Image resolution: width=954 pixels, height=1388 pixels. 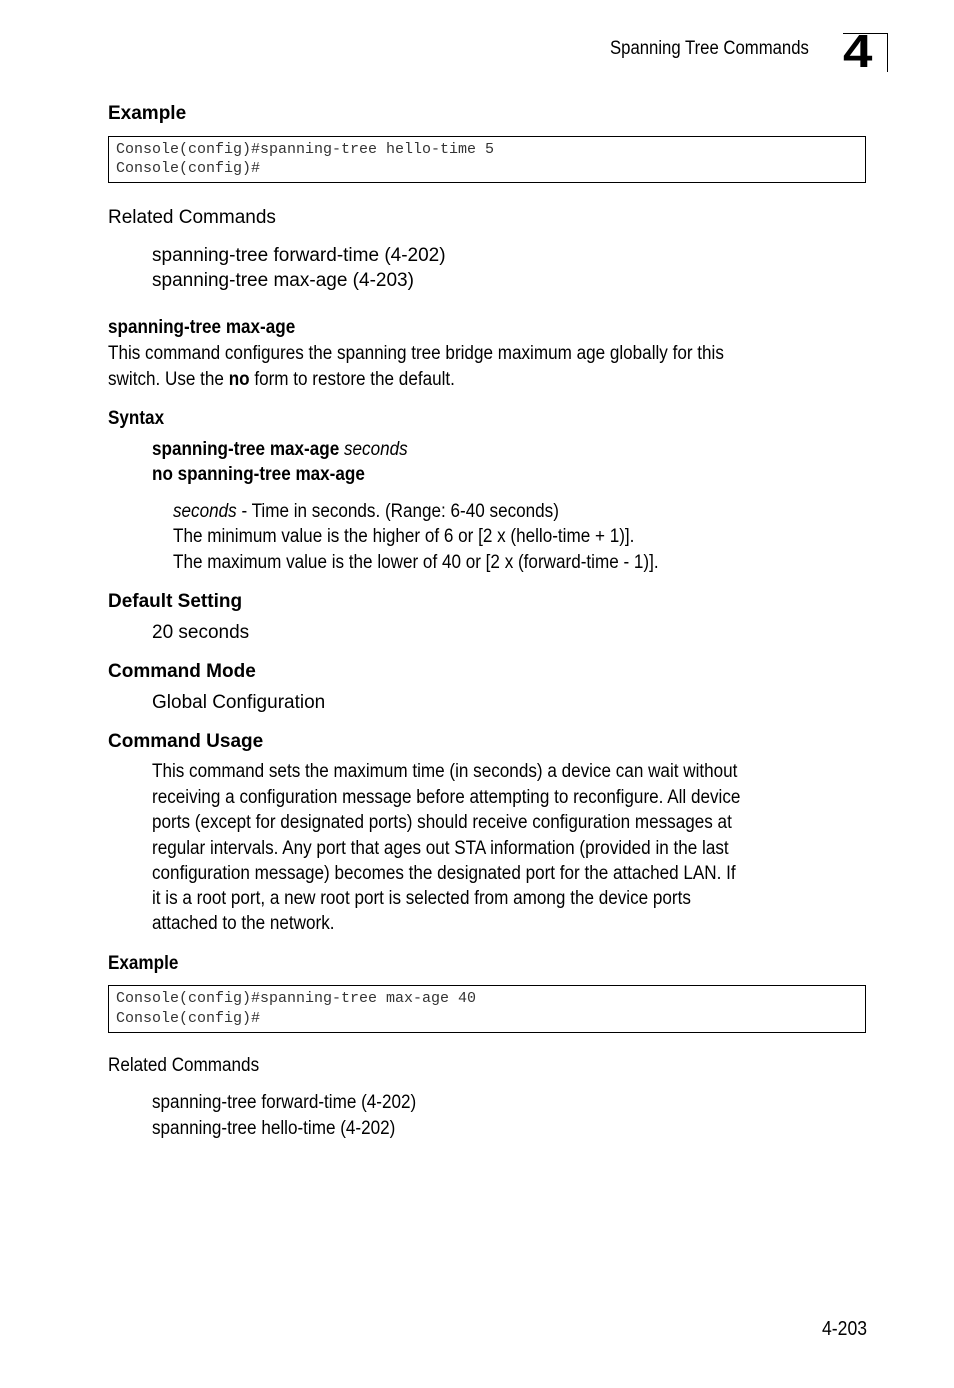 What do you see at coordinates (375, 449) in the screenshot?
I see `syntax-param: seconds` at bounding box center [375, 449].